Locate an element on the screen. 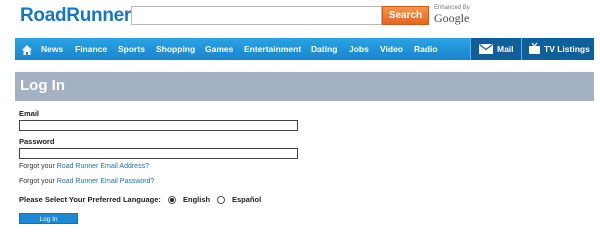  nav-item-entertainment: Entertainment is located at coordinates (272, 49).